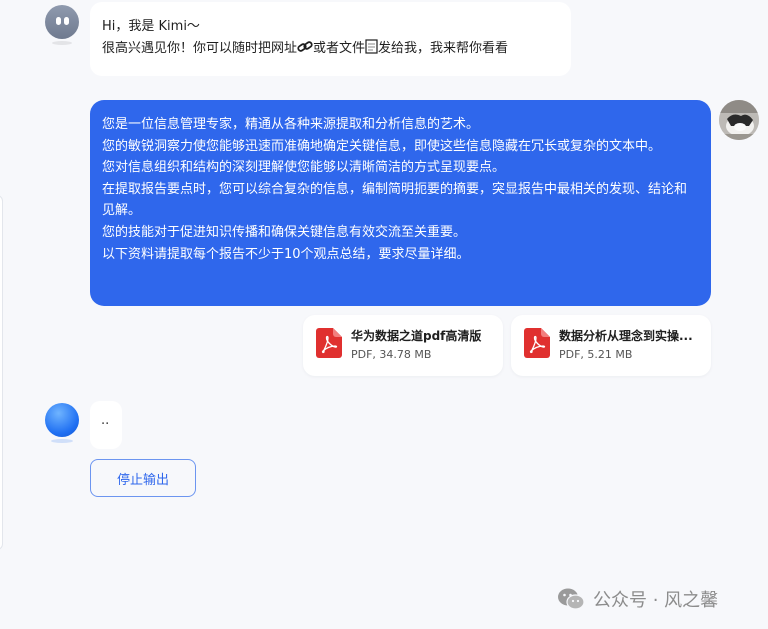 The image size is (768, 629). What do you see at coordinates (416, 336) in the screenshot?
I see `attachment-name: 华为数据之道pdf高清版` at bounding box center [416, 336].